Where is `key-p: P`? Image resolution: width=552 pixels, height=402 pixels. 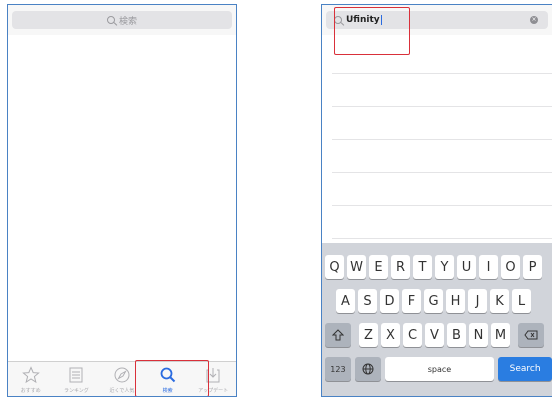 key-p: P is located at coordinates (532, 267).